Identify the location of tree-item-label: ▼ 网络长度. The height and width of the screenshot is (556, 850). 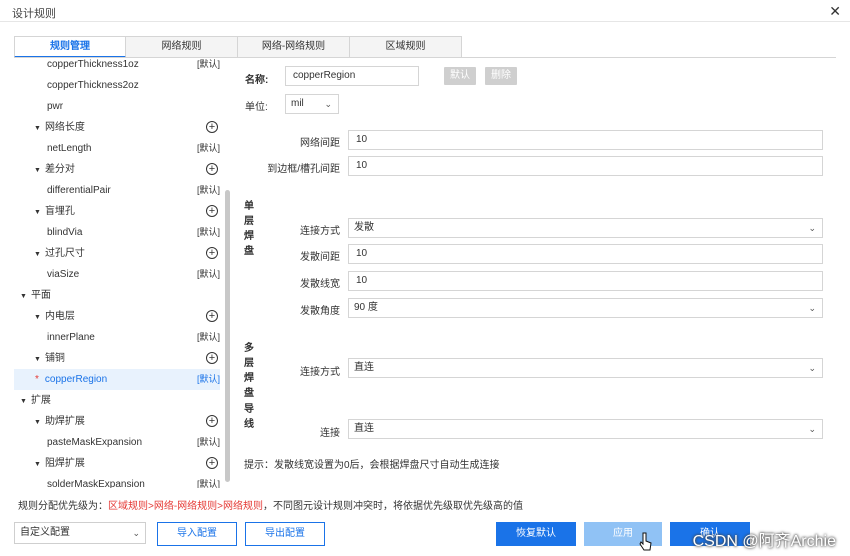
(59, 128).